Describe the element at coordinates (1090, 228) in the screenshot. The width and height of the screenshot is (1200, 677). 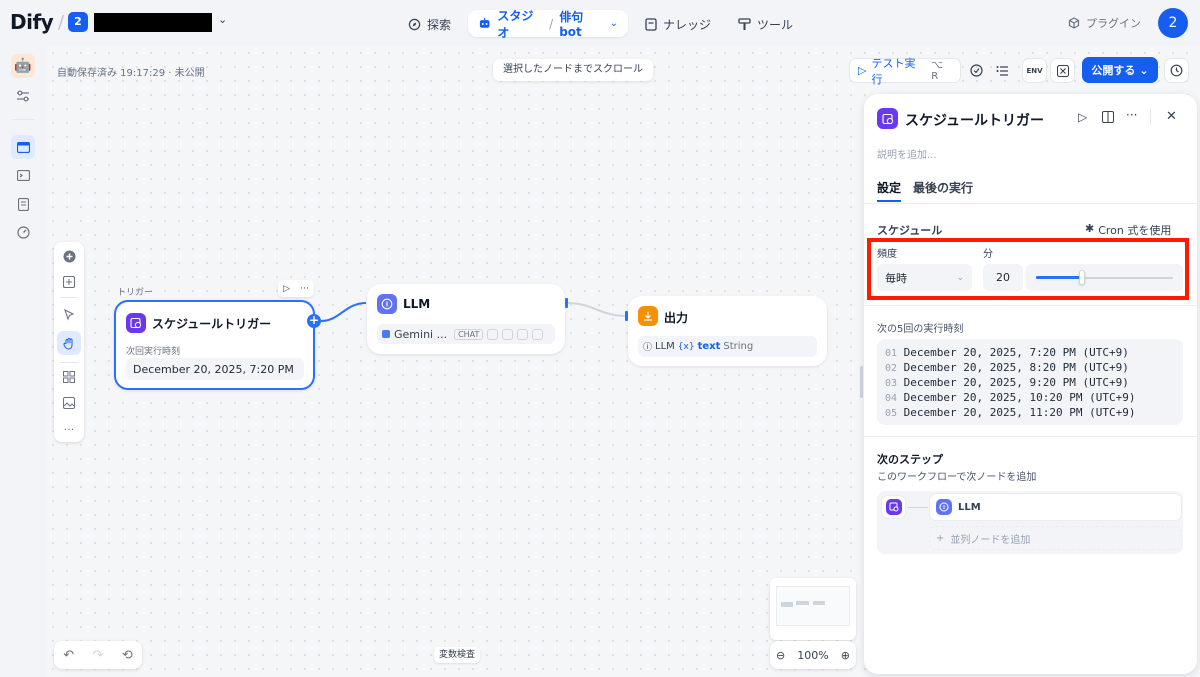
I see `asterisk-icon: ✱` at that location.